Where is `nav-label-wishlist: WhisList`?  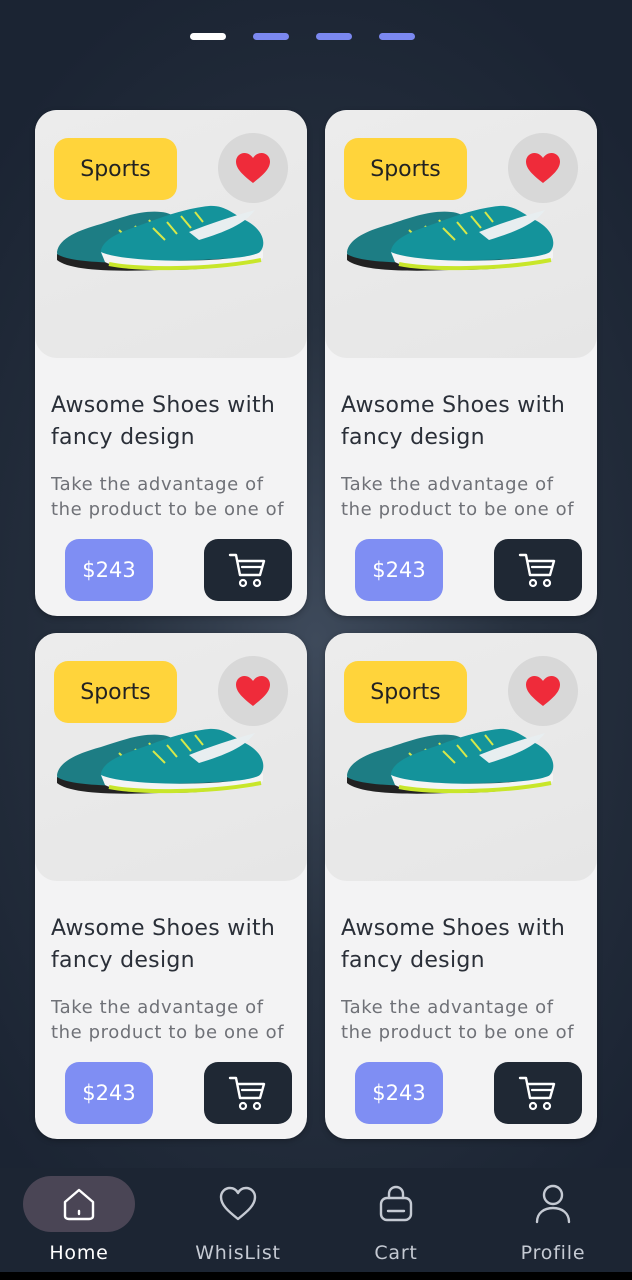 nav-label-wishlist: WhisList is located at coordinates (238, 1253).